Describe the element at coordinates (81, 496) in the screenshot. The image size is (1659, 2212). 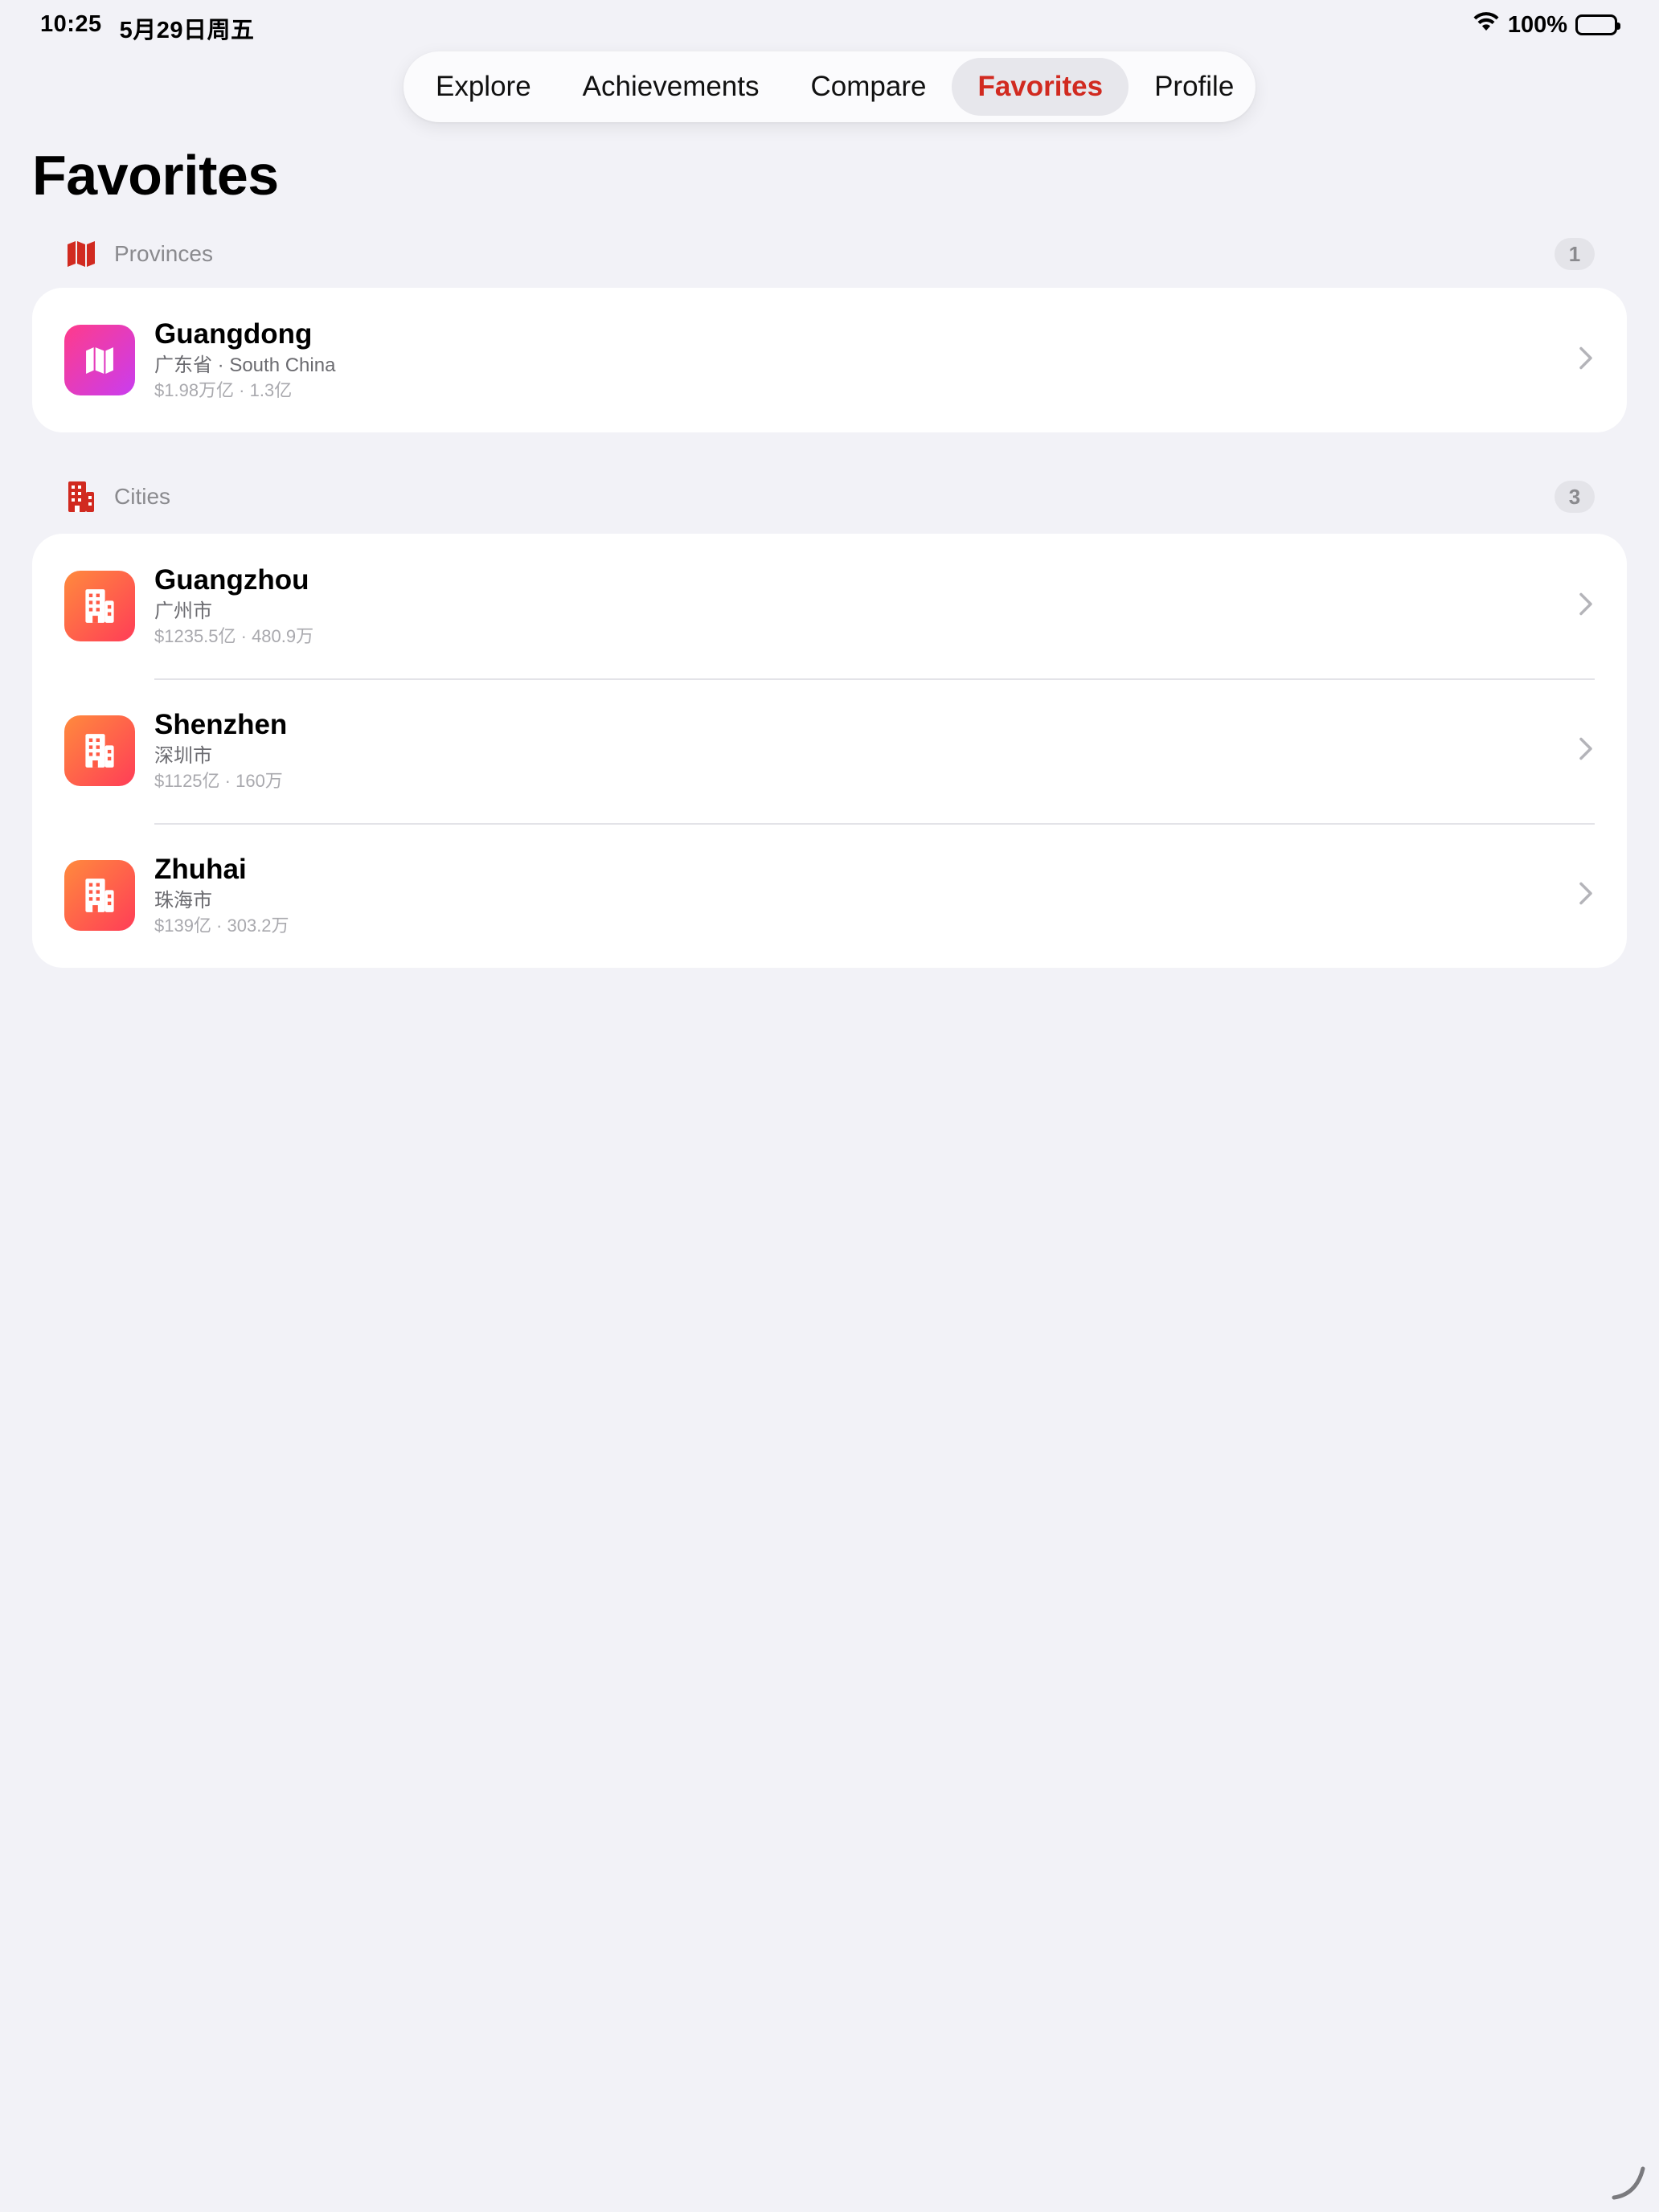
I see `building-icon` at that location.